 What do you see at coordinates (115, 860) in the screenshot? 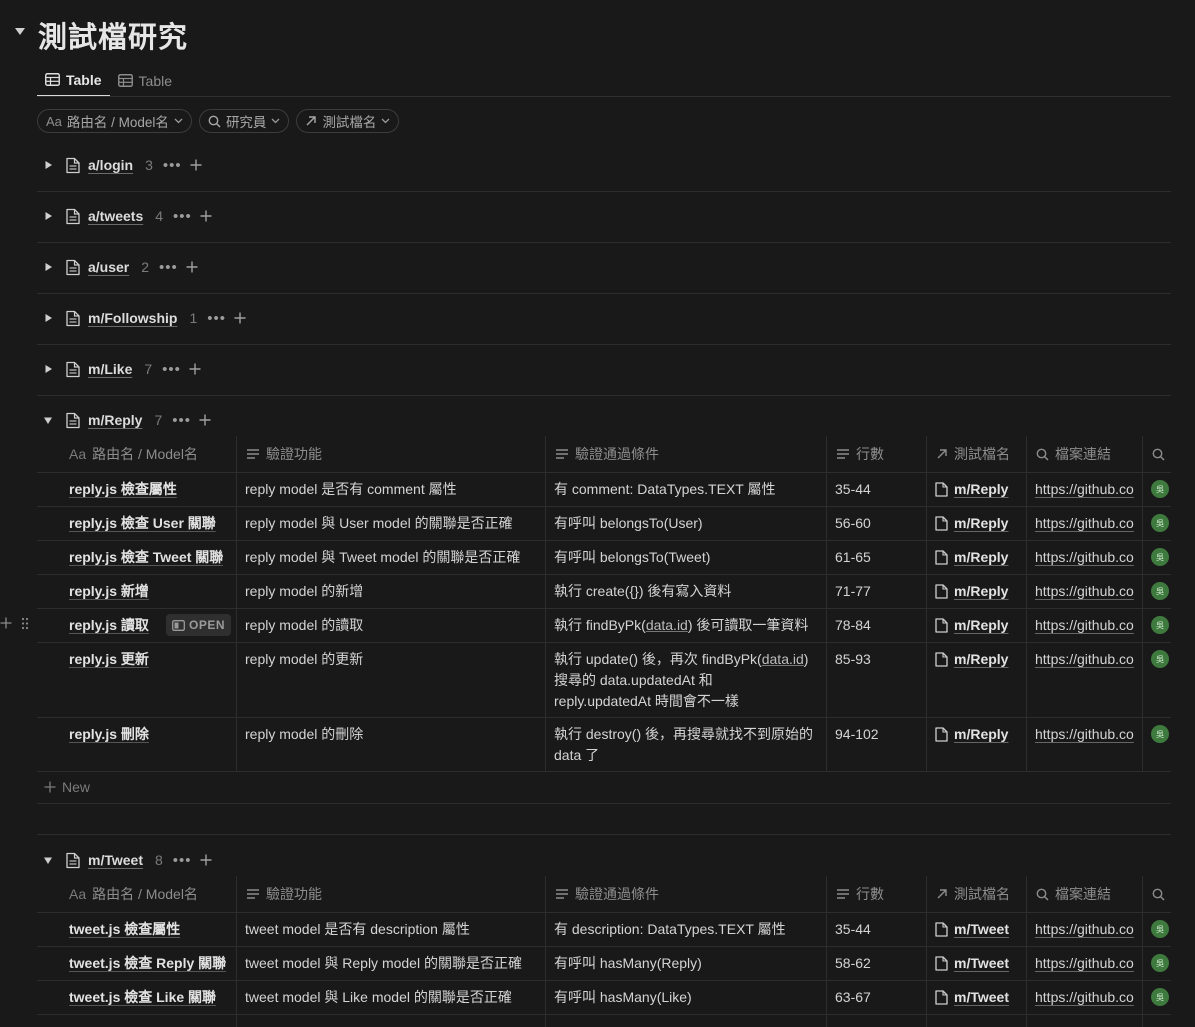
I see `group-label: m/Tweet` at bounding box center [115, 860].